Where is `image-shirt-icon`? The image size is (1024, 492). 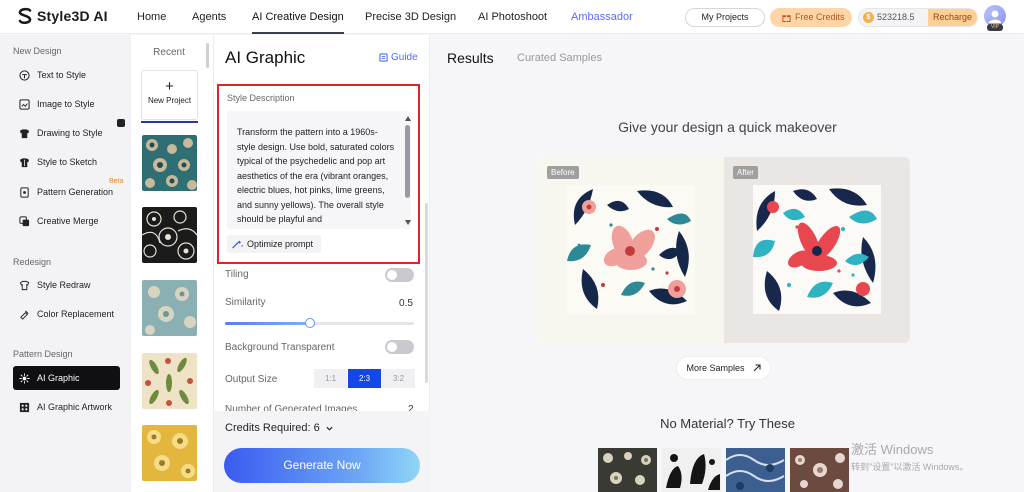 image-shirt-icon is located at coordinates (24, 104).